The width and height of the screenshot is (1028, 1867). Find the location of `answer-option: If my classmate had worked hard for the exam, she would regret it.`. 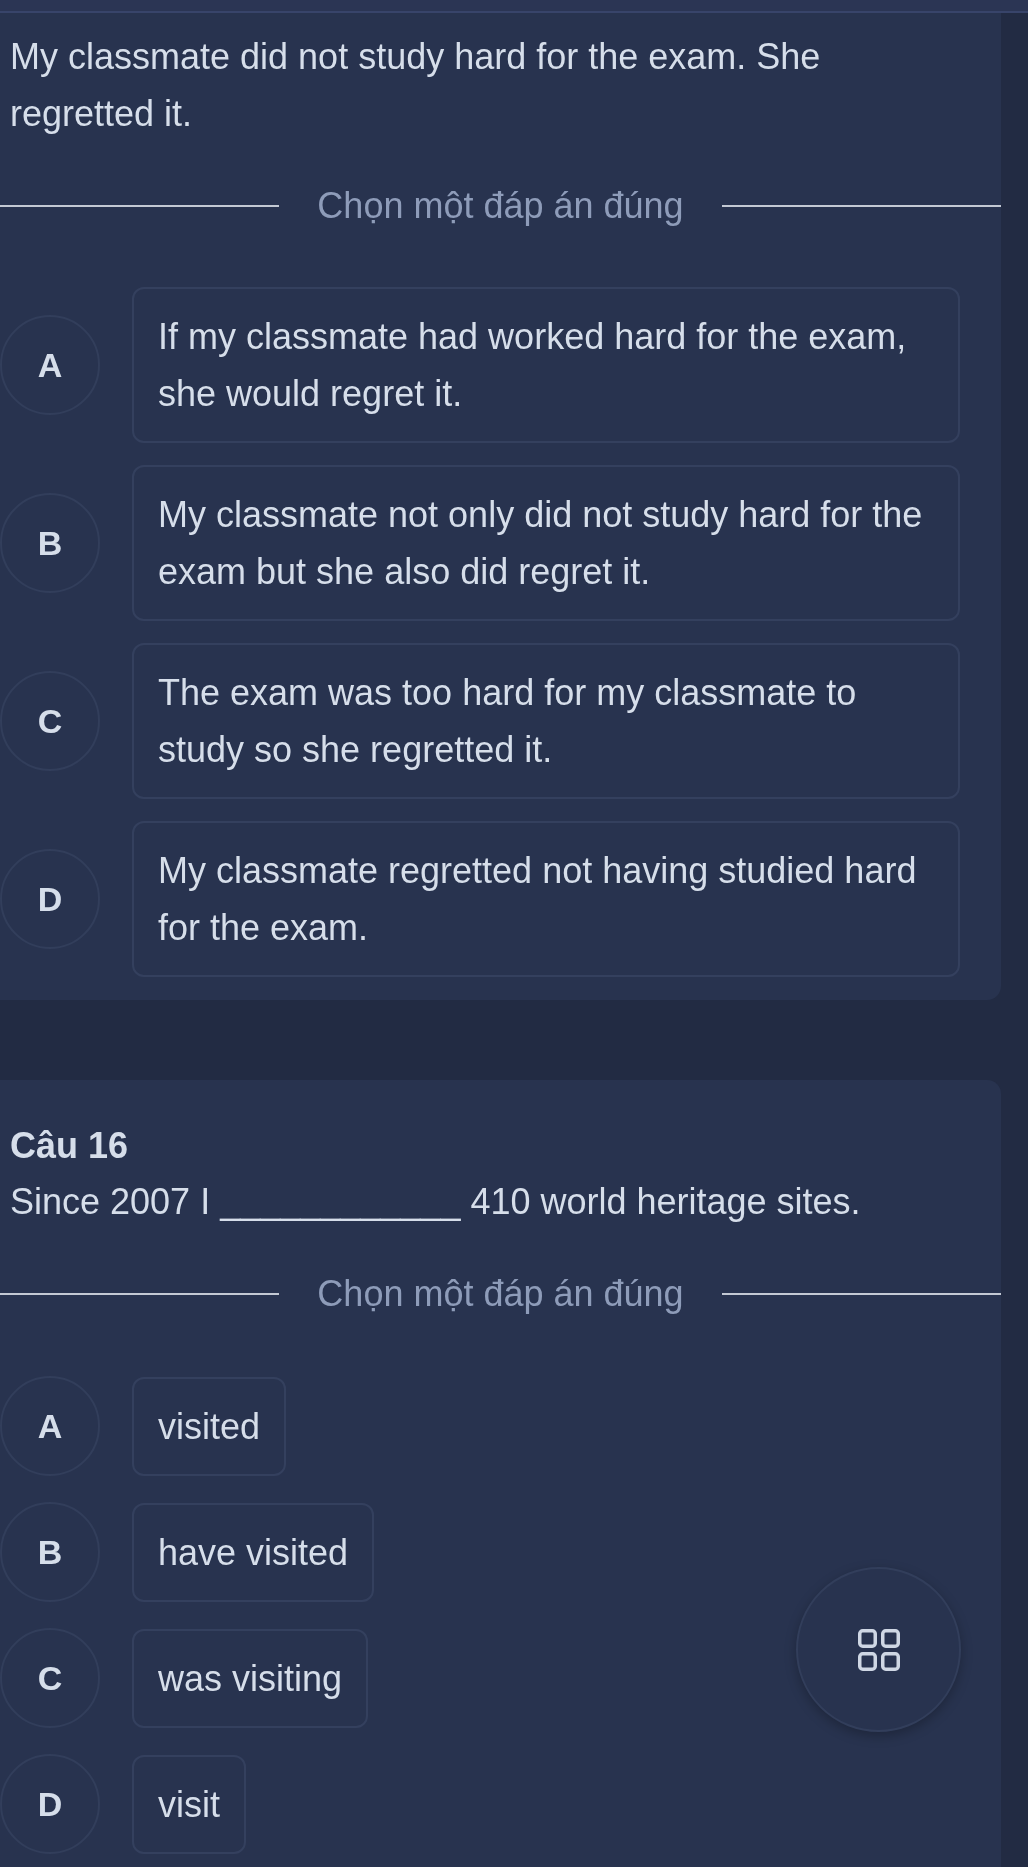

answer-option: If my classmate had worked hard for the exam, she would regret it. is located at coordinates (546, 365).